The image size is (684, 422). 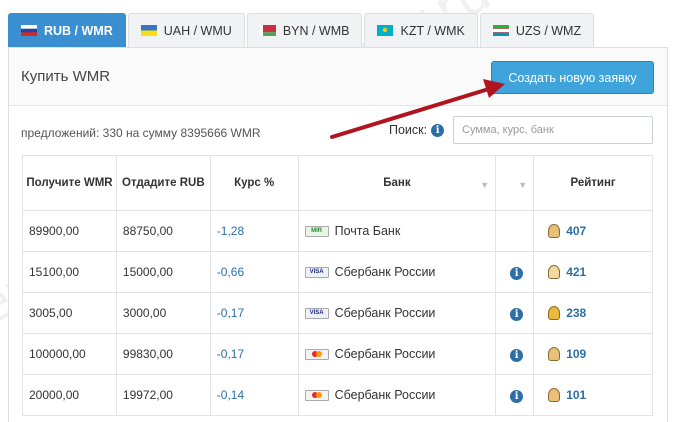 I want to click on kazakhstan-flag-icon, so click(x=385, y=30).